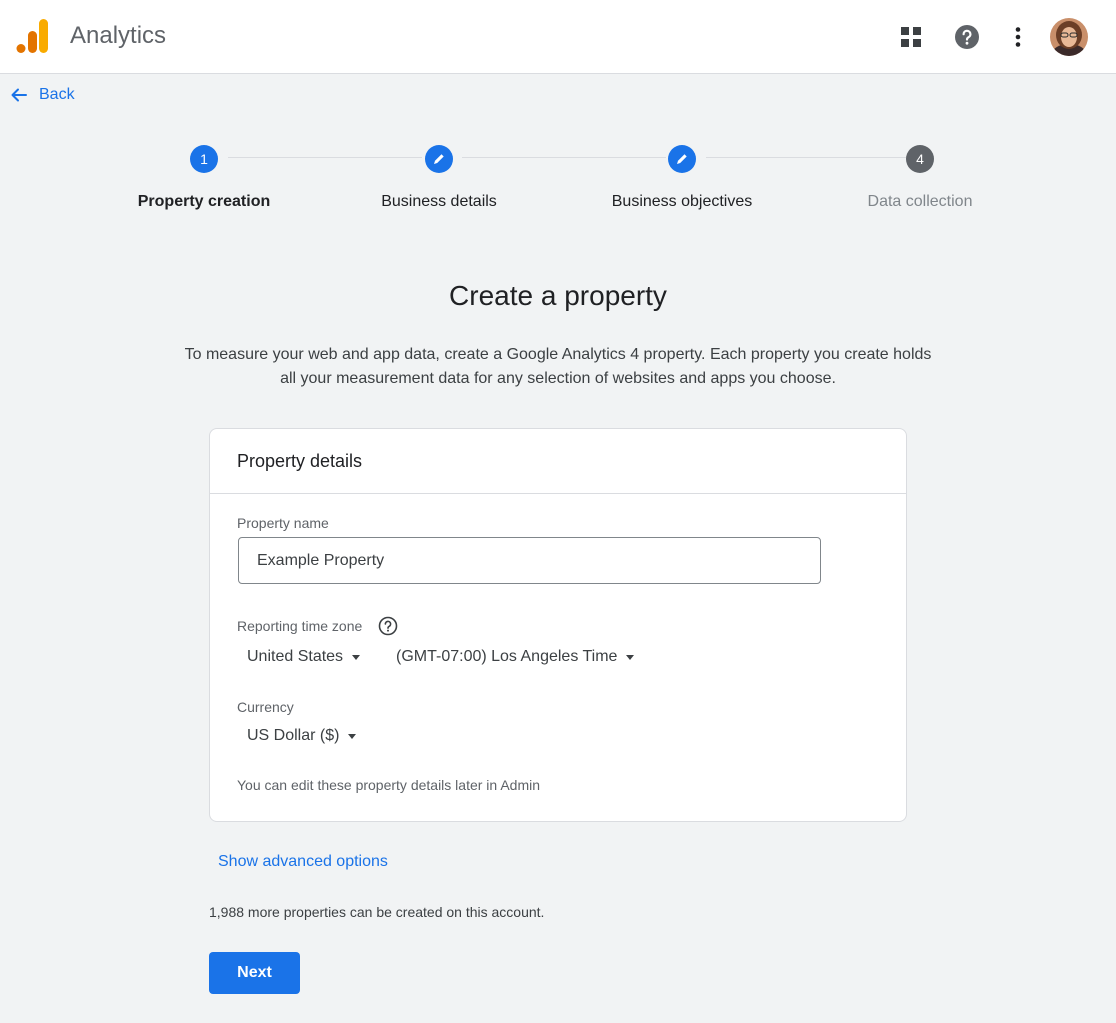 The height and width of the screenshot is (1023, 1116). What do you see at coordinates (920, 201) in the screenshot?
I see `step-label-data-collection: Data collection` at bounding box center [920, 201].